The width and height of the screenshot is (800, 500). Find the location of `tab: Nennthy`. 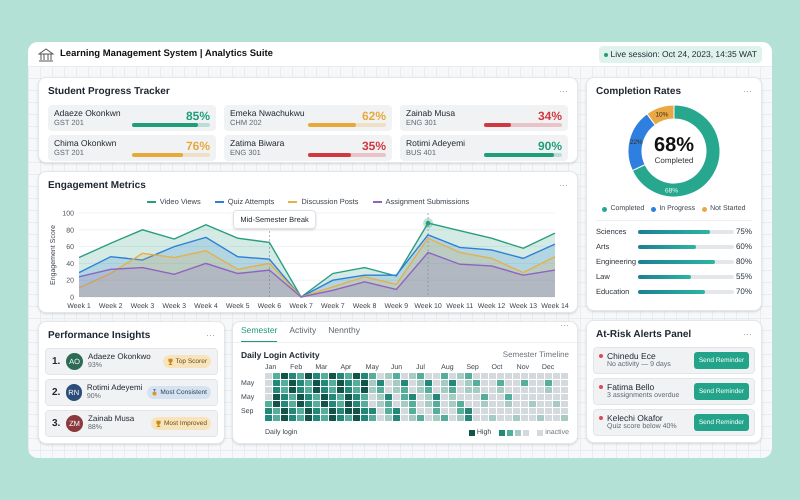

tab: Nennthy is located at coordinates (344, 333).